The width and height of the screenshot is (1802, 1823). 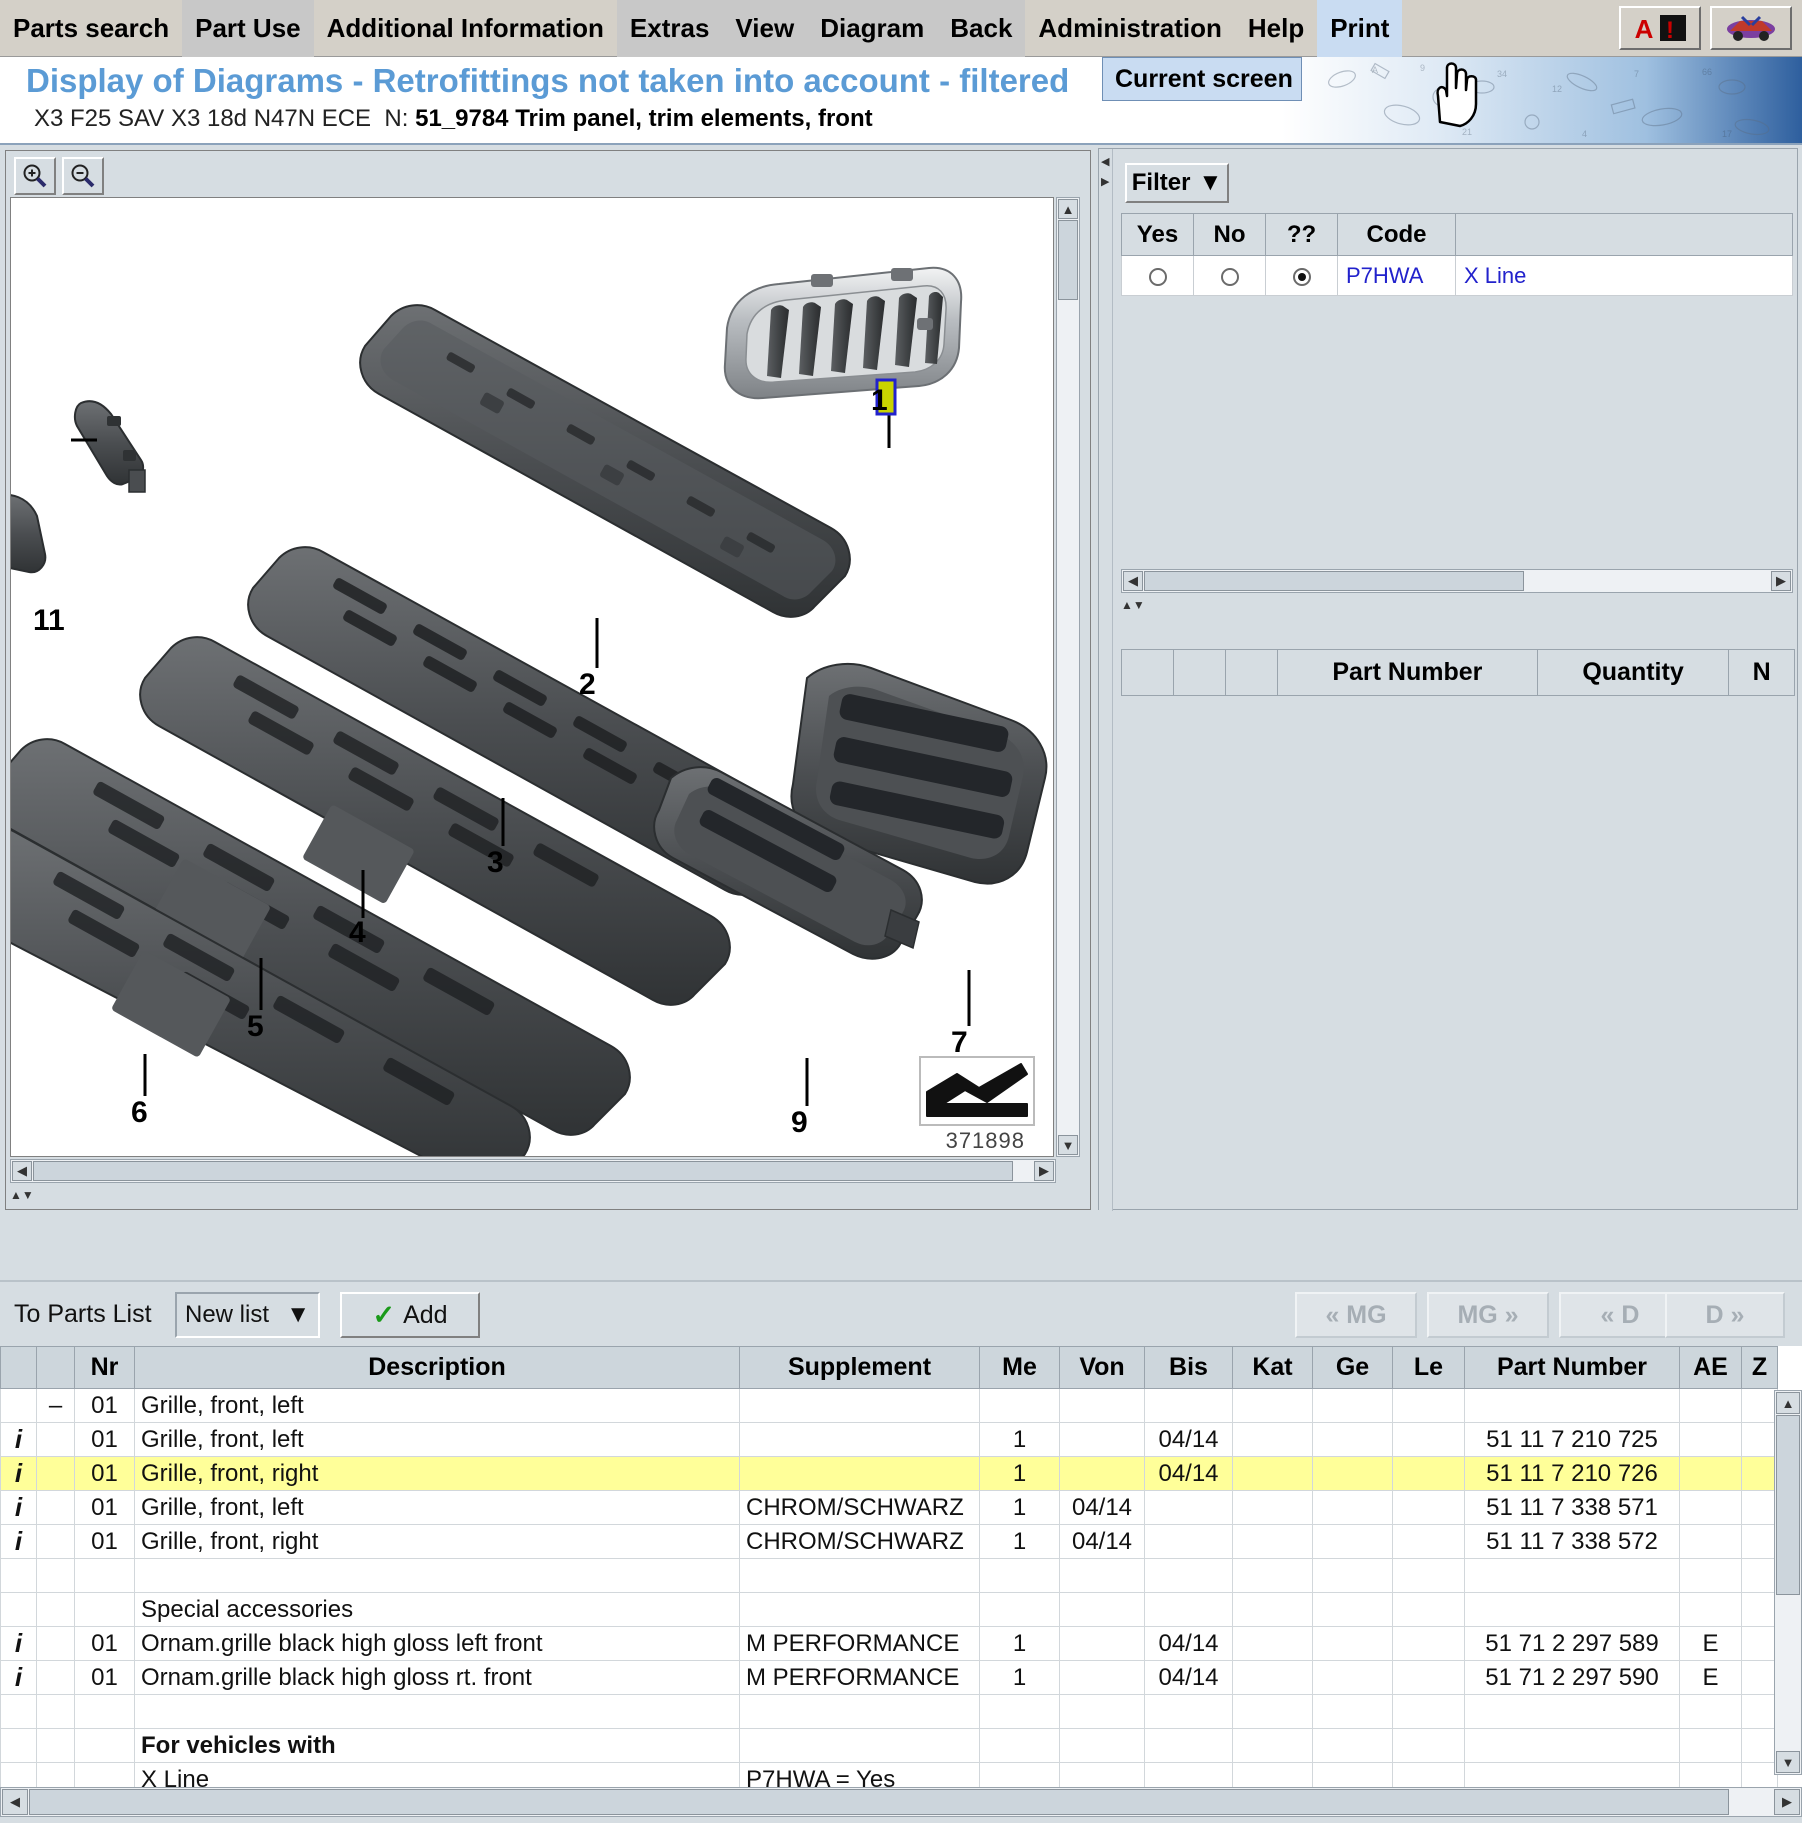 I want to click on diagram-scroll-right-arrow: ▶, so click(x=1044, y=1171).